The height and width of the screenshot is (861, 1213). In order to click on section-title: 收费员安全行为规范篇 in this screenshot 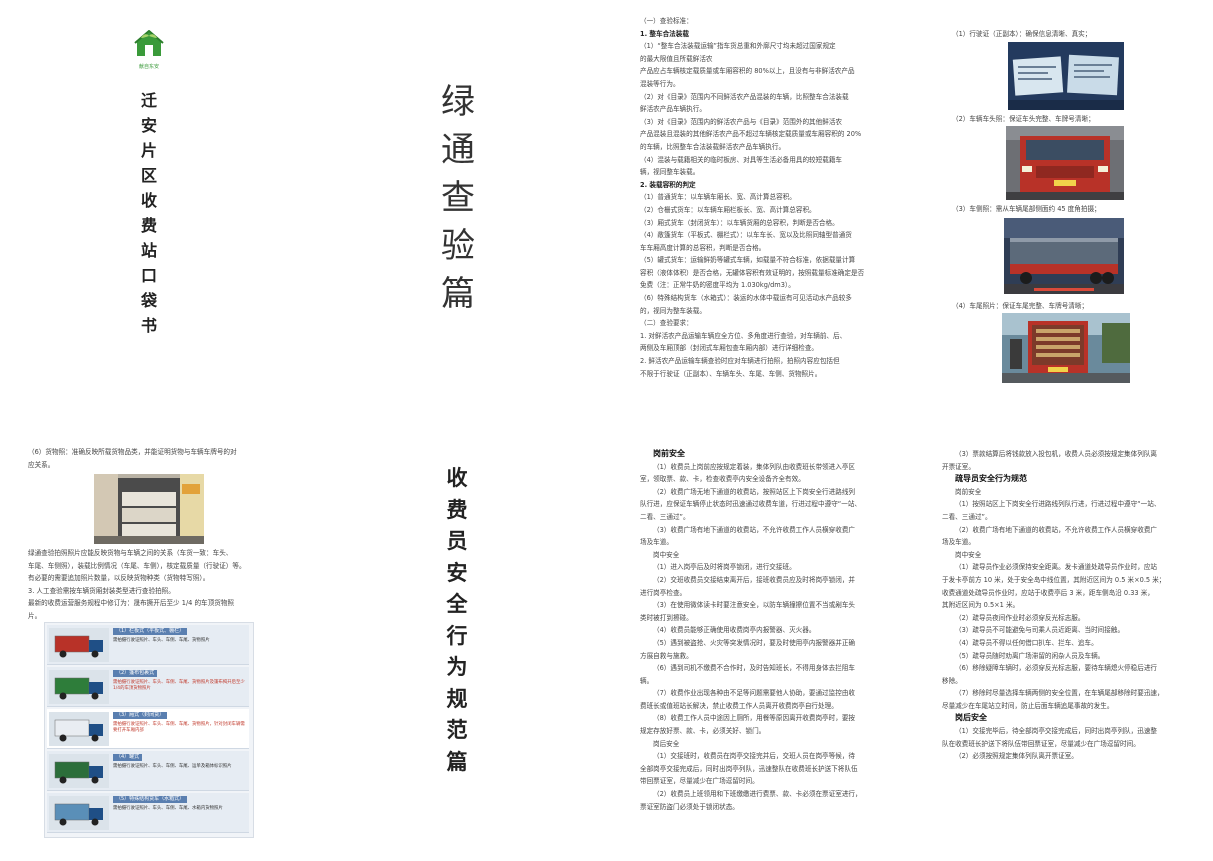, I will do `click(457, 619)`.